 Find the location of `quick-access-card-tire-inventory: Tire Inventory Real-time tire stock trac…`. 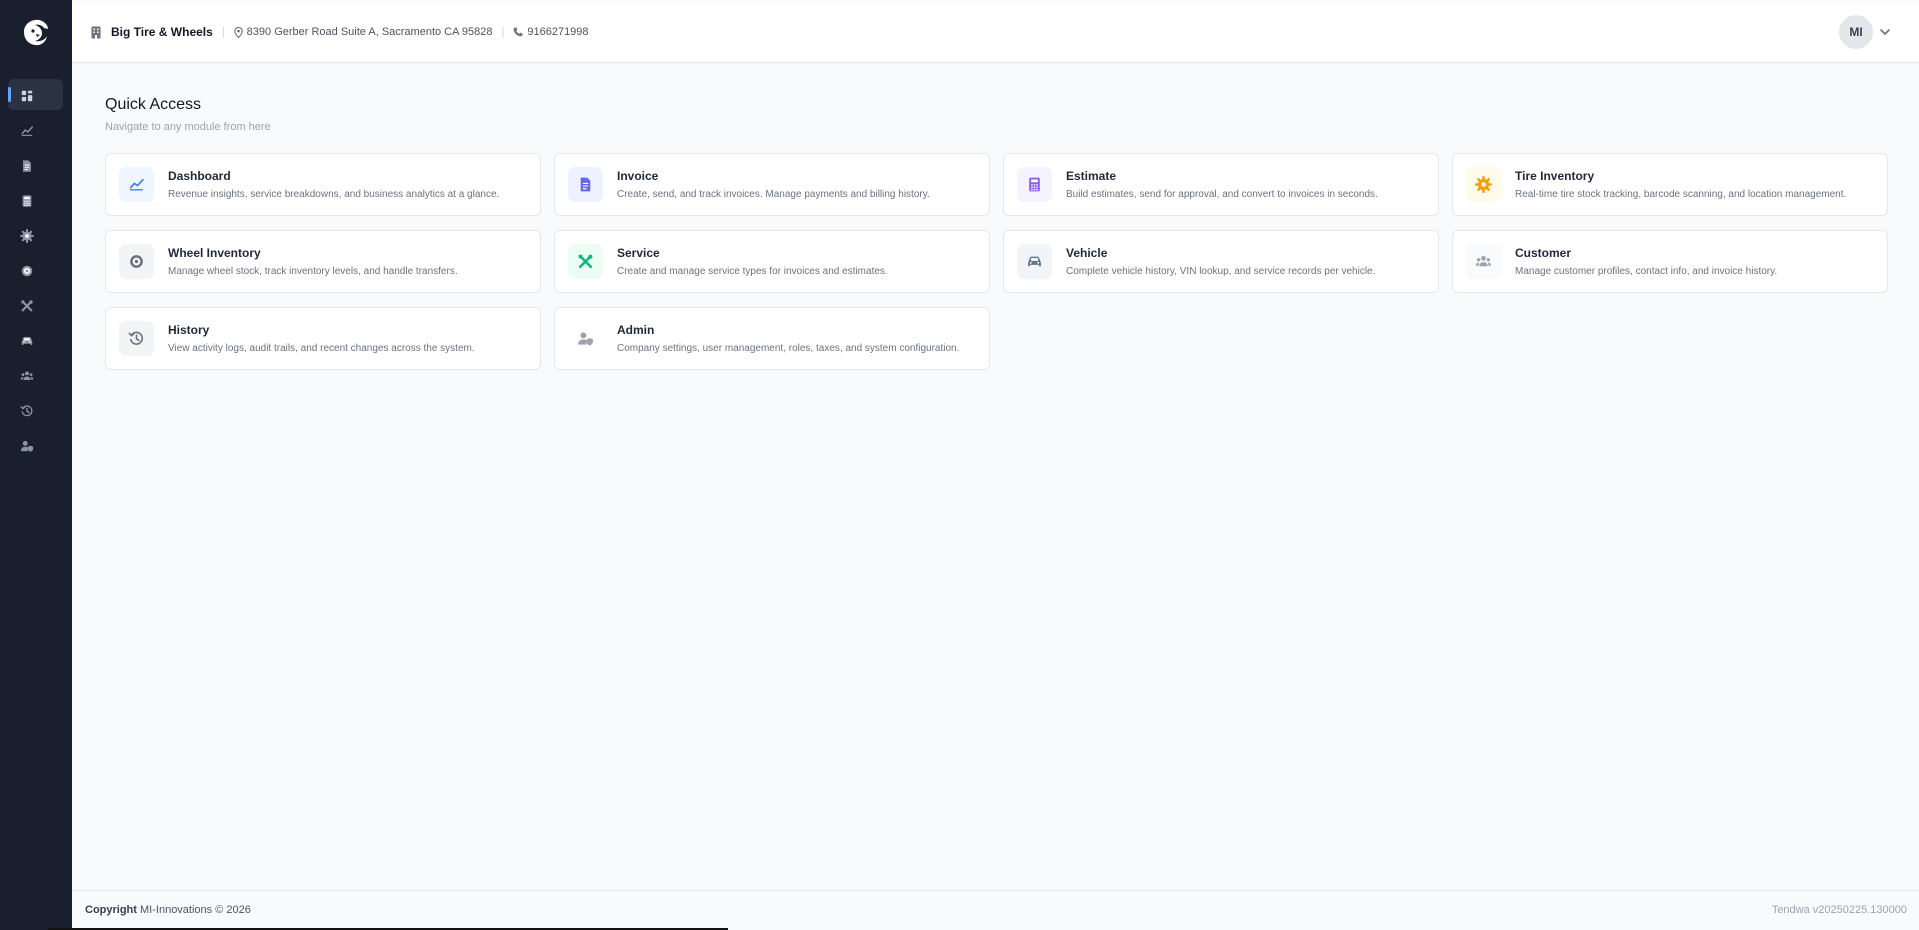

quick-access-card-tire-inventory: Tire Inventory Real-time tire stock trac… is located at coordinates (1670, 184).